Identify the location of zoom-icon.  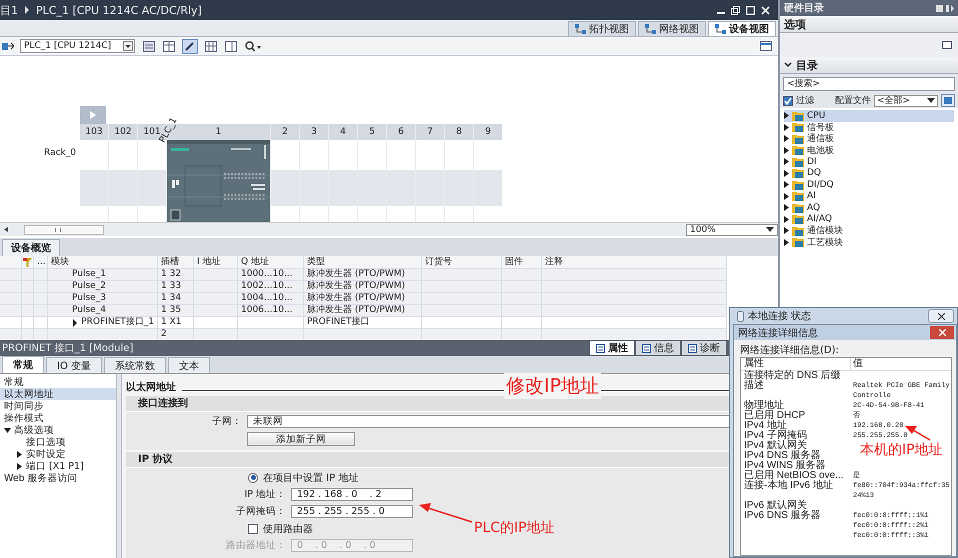
(253, 46).